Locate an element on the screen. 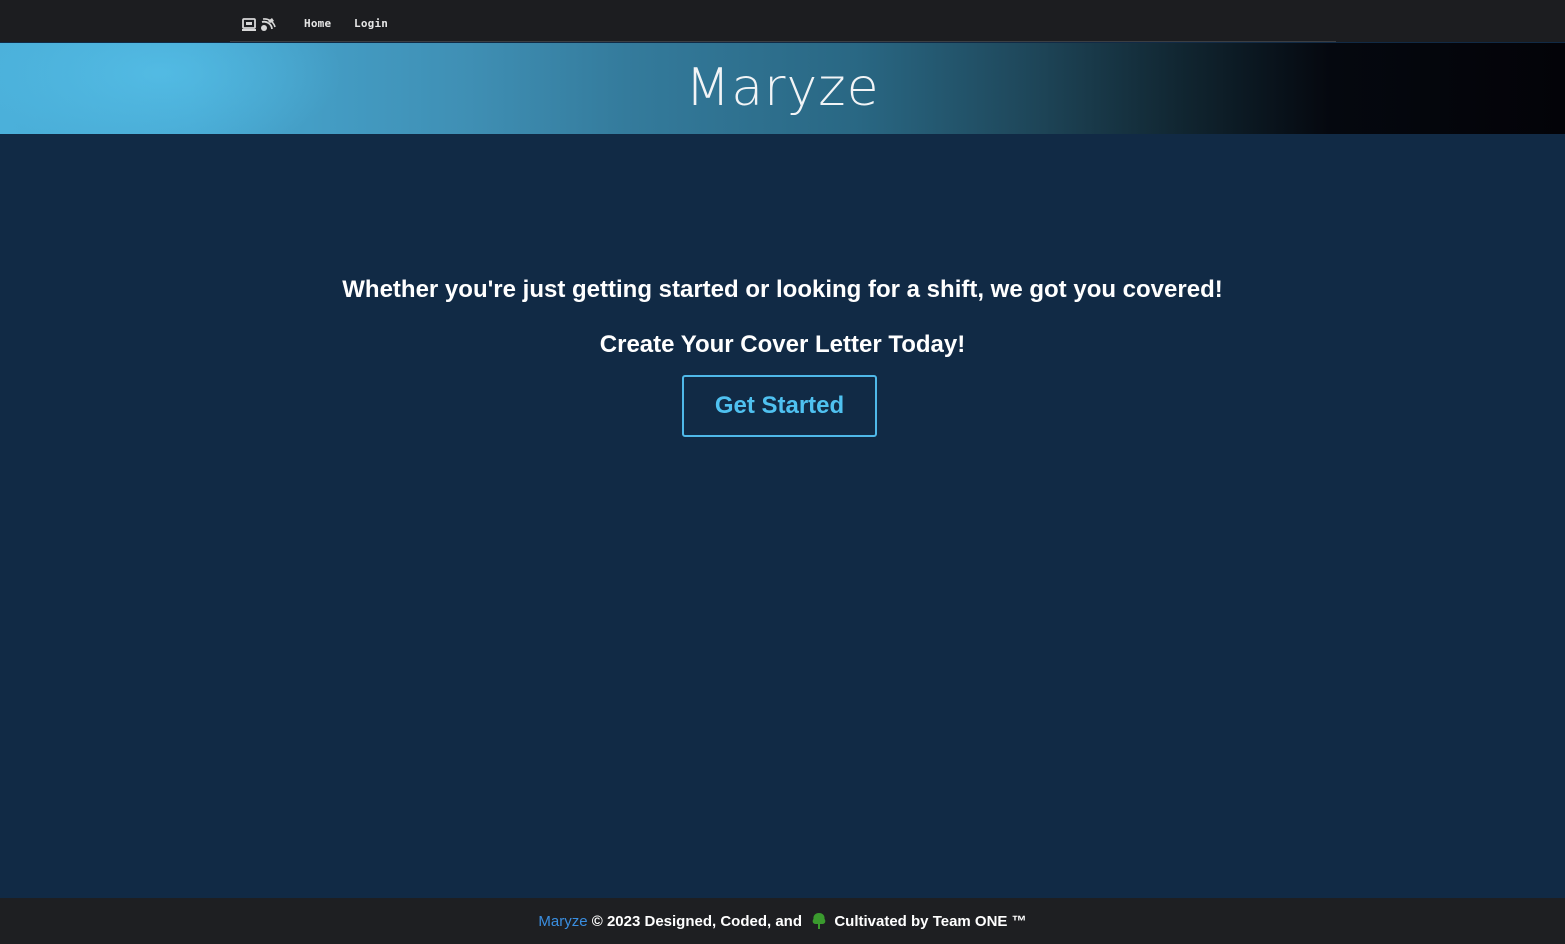 This screenshot has width=1565, height=944. tree-icon is located at coordinates (819, 921).